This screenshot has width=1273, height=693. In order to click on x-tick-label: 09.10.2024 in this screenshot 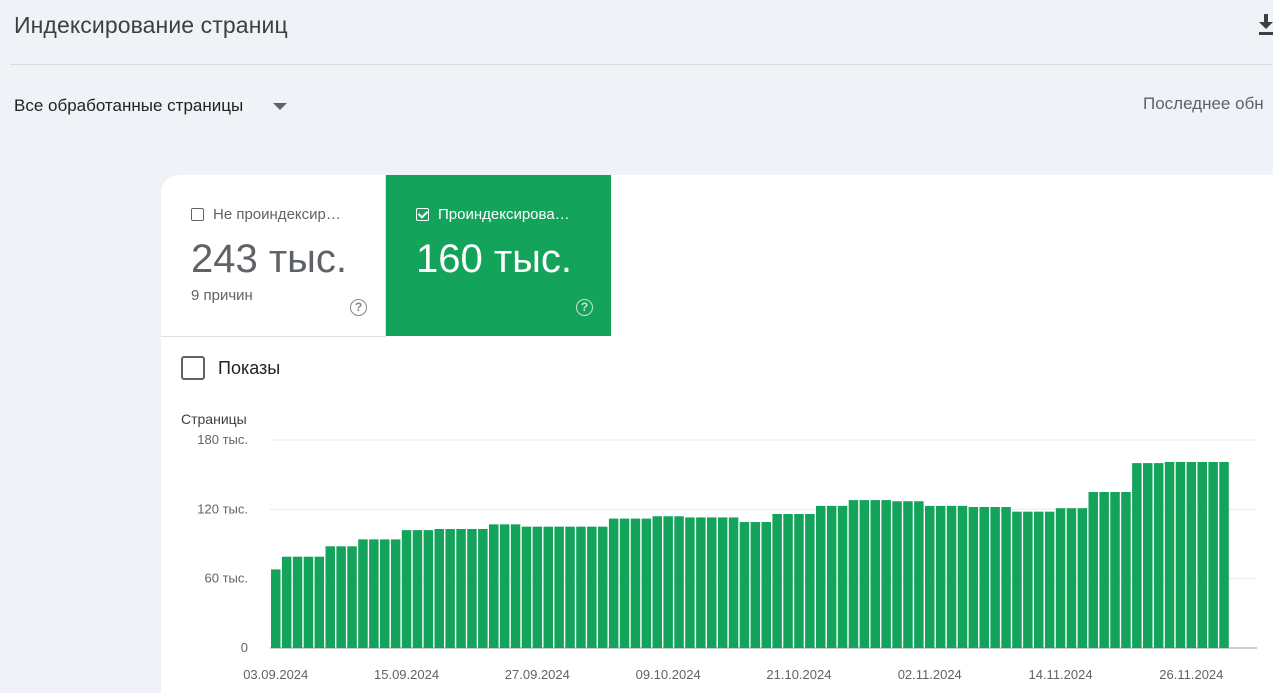, I will do `click(668, 674)`.